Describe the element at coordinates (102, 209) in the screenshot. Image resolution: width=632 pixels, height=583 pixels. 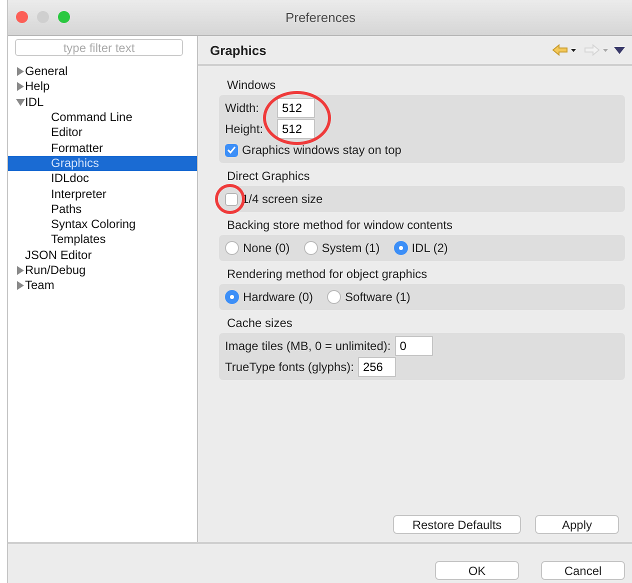
I see `tree-item: Paths` at that location.